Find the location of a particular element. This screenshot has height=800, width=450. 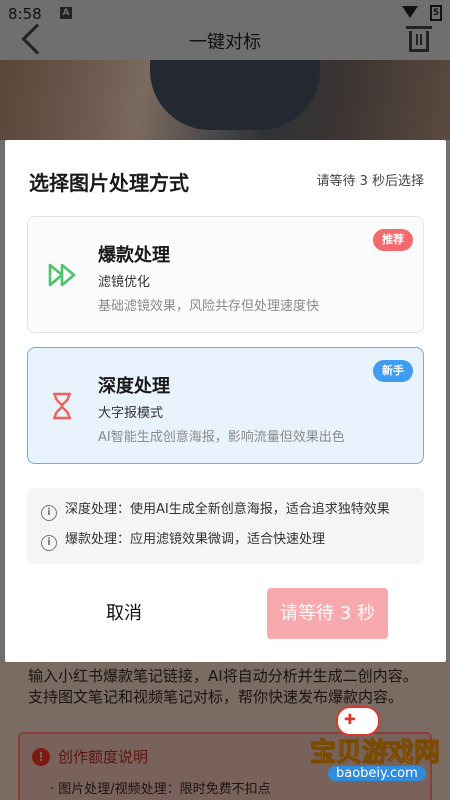

option-description: AI智能生成创意海报，影响流量但效果出色 is located at coordinates (221, 437).